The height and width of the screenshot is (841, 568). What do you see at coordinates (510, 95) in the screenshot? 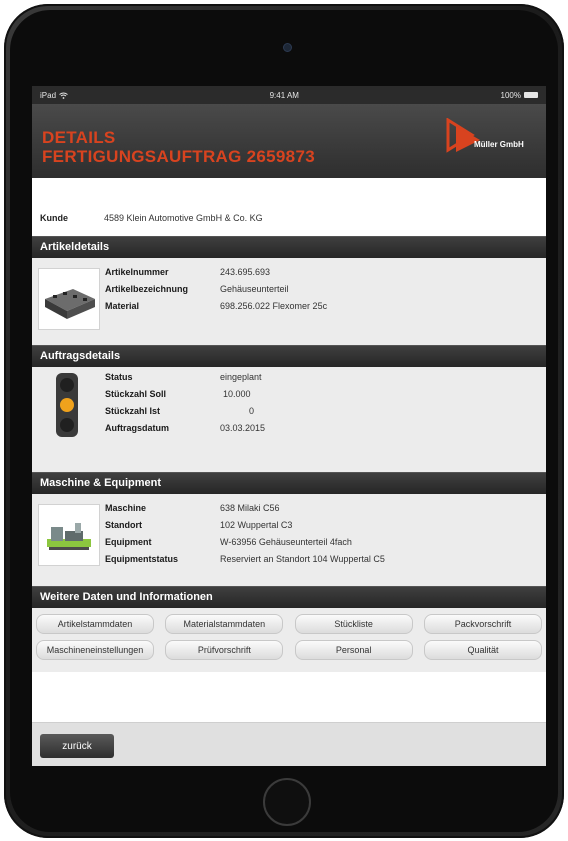
I see `battery-percent: 100%` at bounding box center [510, 95].